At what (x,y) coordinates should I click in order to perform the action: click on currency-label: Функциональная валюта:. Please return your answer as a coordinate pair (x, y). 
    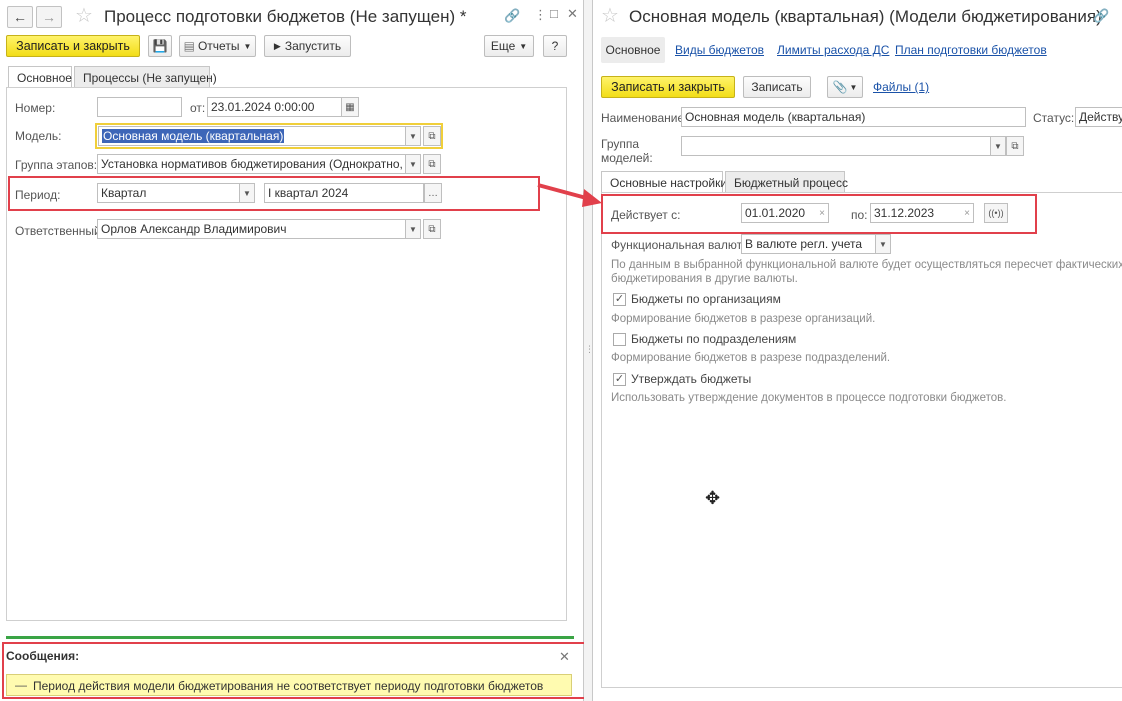
    Looking at the image, I should click on (681, 245).